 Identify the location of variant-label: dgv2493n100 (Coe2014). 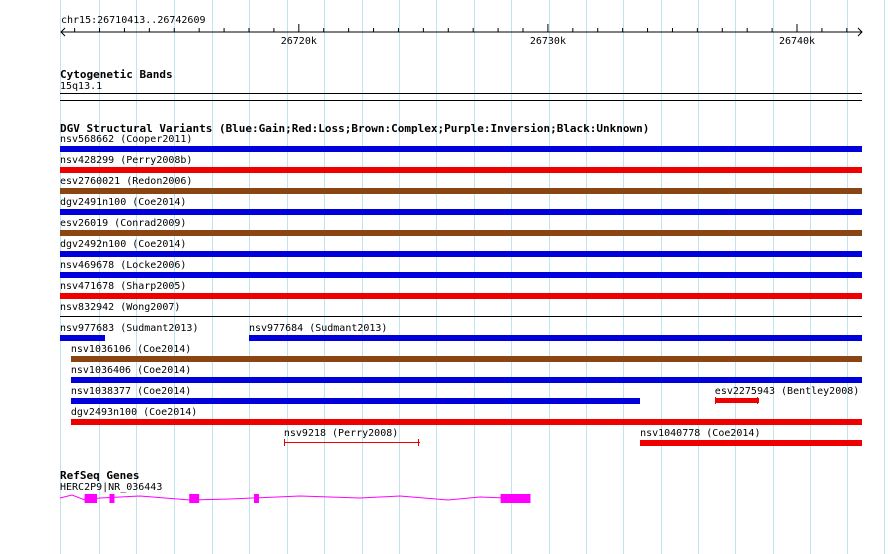
(134, 413).